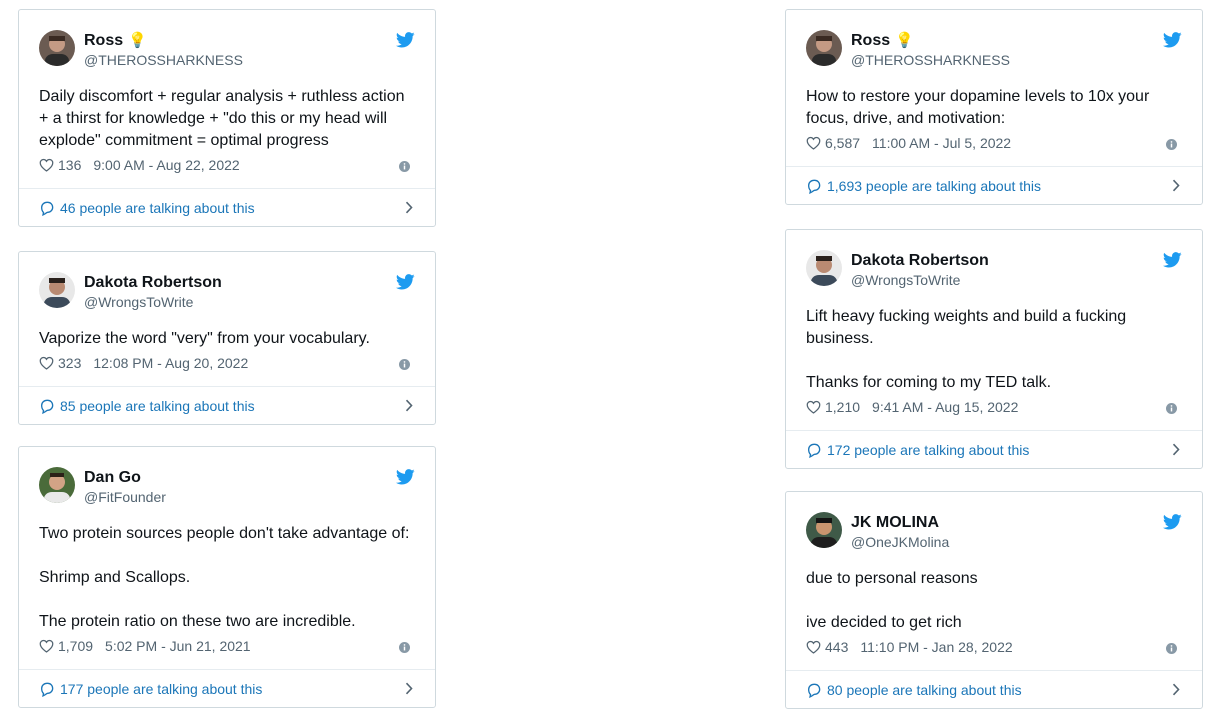 The height and width of the screenshot is (715, 1229). What do you see at coordinates (69, 165) in the screenshot?
I see `like-count: 136` at bounding box center [69, 165].